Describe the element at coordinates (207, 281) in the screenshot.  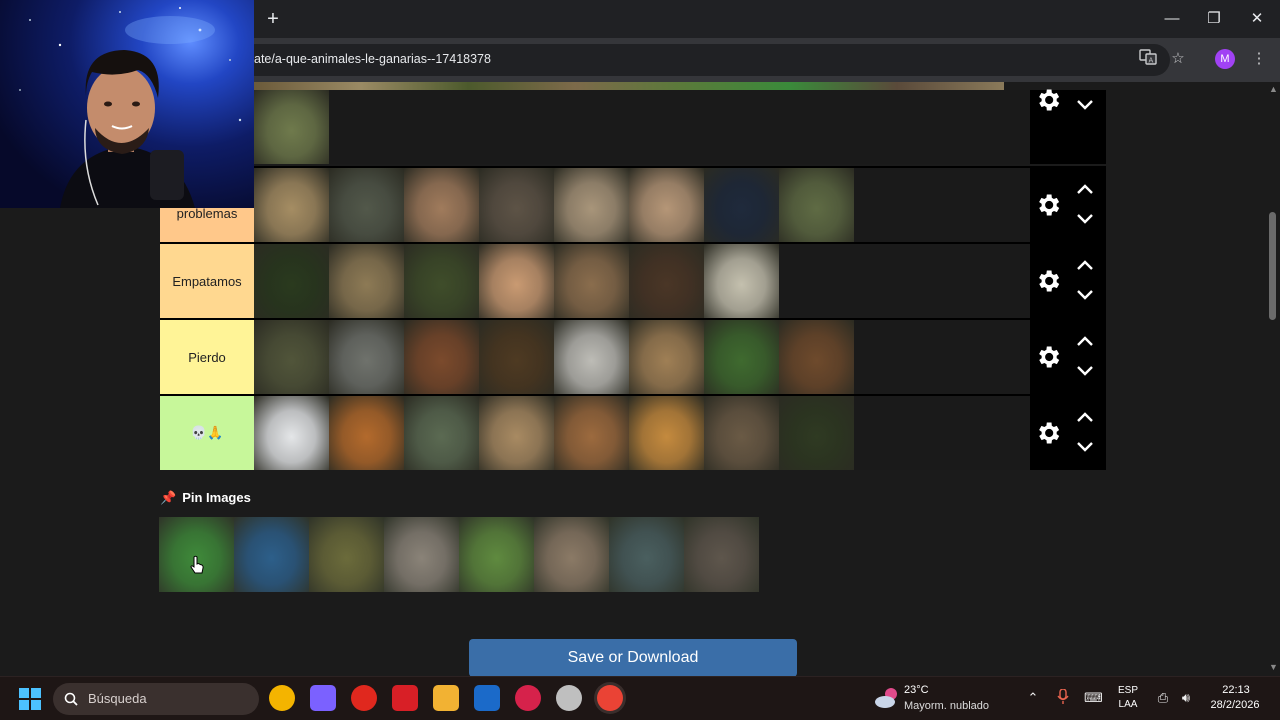
I see `tier-label: Empatamos` at that location.